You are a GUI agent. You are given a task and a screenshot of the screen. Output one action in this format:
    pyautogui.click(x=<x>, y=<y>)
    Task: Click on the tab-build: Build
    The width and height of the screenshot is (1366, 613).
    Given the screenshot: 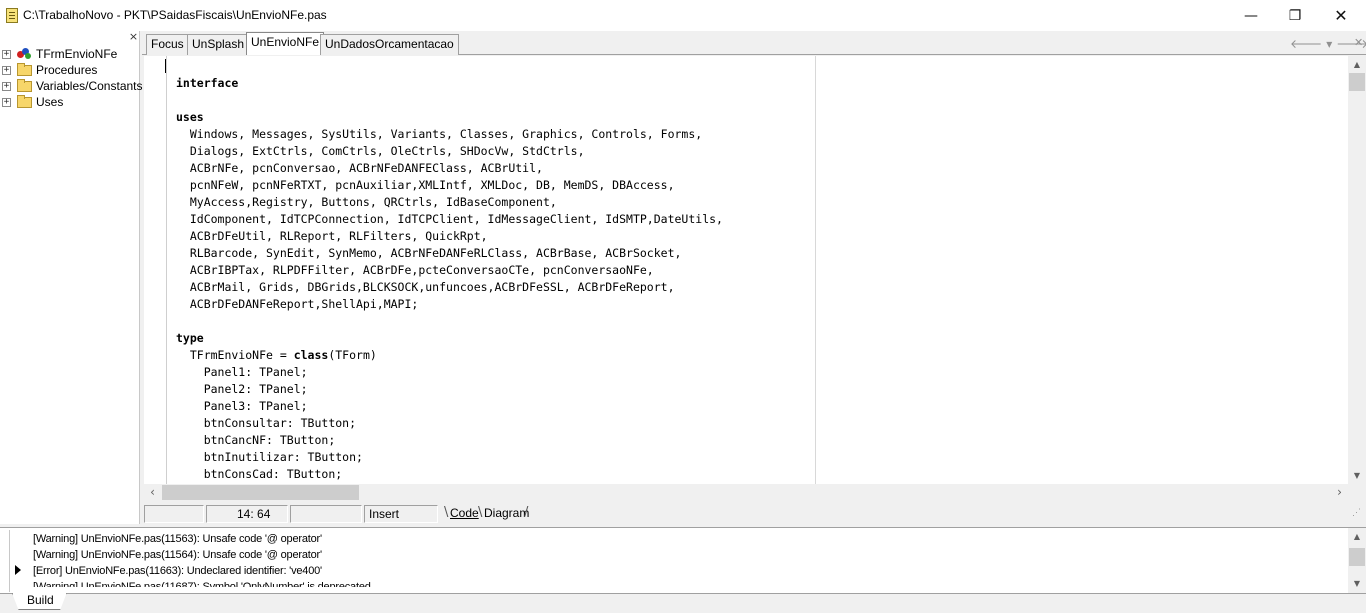 What is the action you would take?
    pyautogui.click(x=39, y=601)
    